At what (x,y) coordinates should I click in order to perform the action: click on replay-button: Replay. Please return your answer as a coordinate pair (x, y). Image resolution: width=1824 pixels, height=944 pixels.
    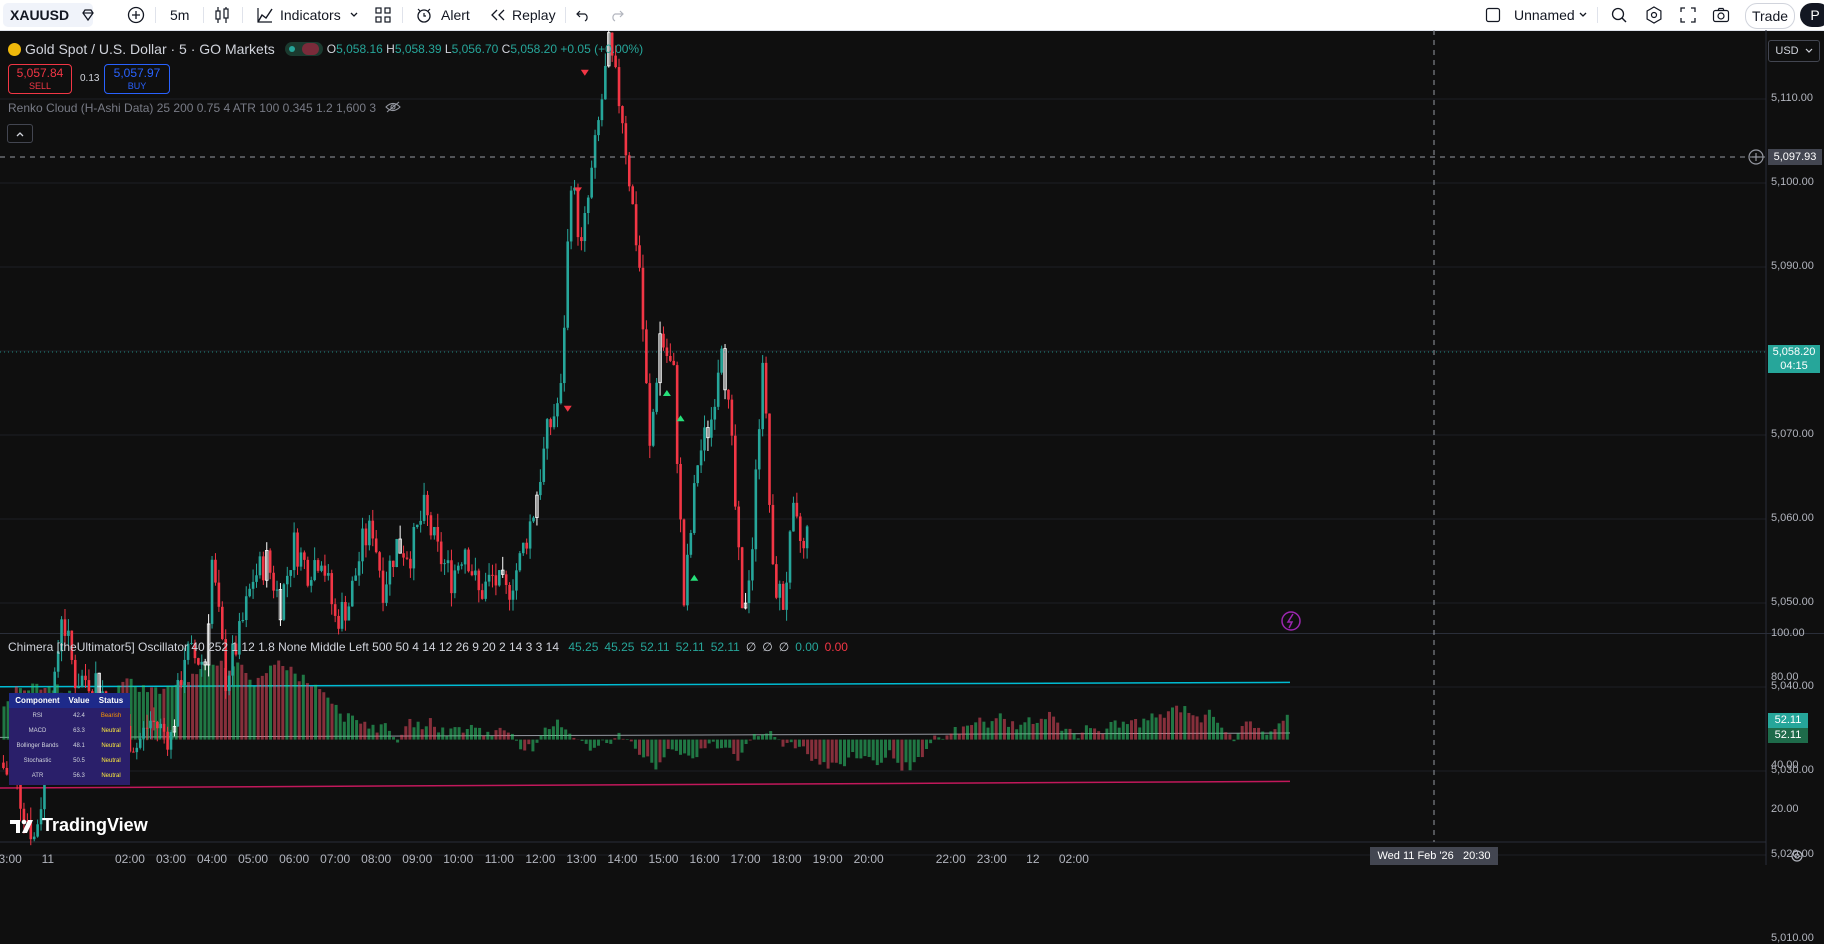
    Looking at the image, I should click on (534, 15).